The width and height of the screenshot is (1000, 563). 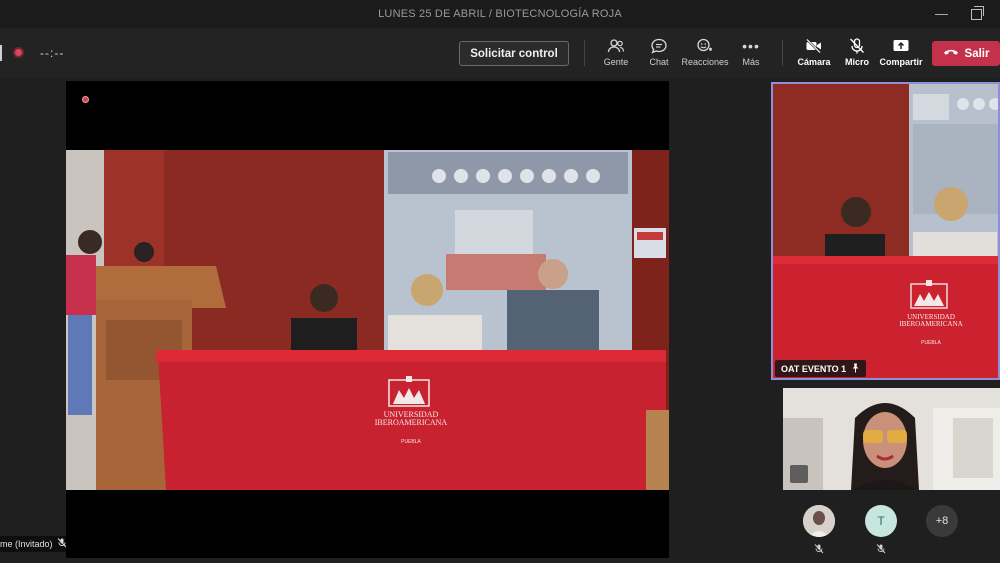 What do you see at coordinates (977, 53) in the screenshot?
I see `leave-label: Salir` at bounding box center [977, 53].